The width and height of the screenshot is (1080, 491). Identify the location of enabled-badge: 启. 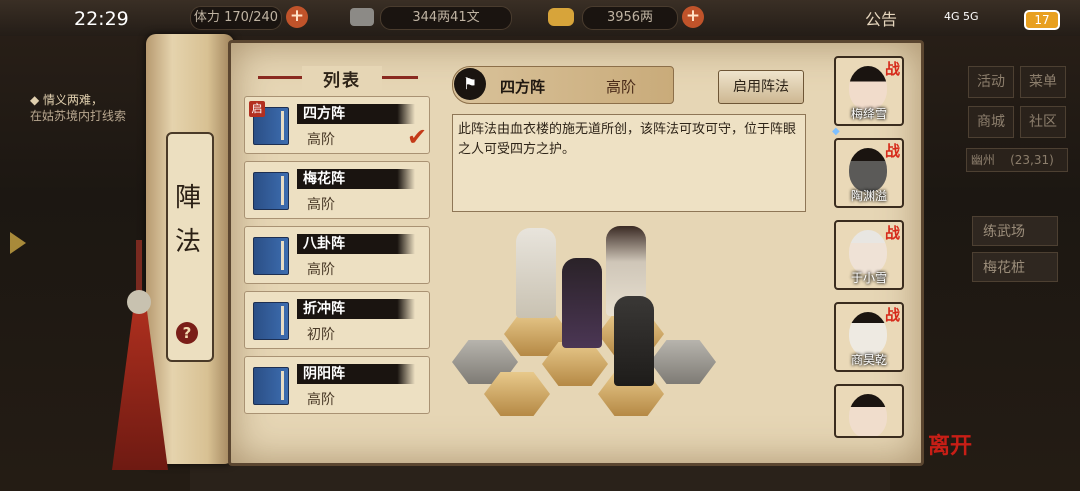
(257, 109).